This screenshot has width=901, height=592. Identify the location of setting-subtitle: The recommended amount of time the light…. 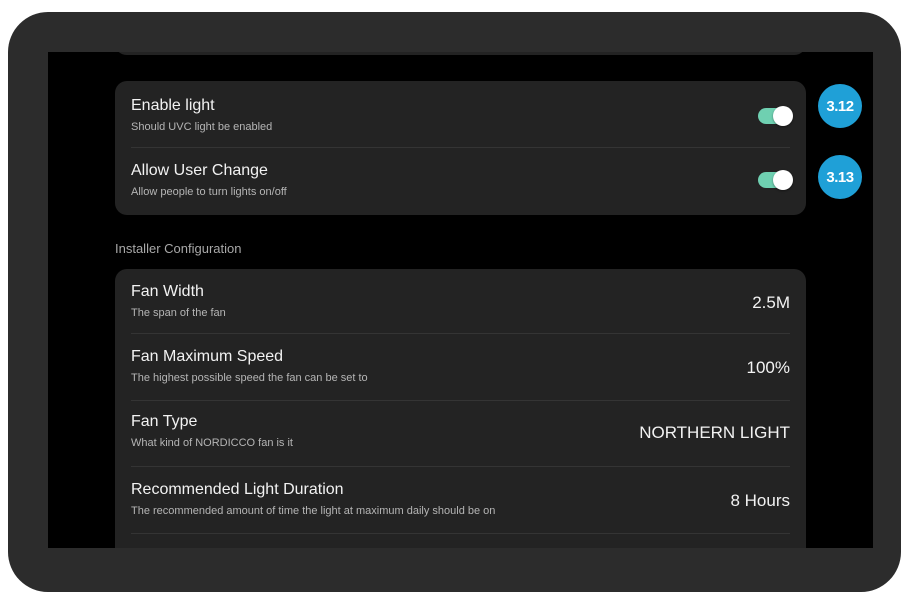
(313, 511).